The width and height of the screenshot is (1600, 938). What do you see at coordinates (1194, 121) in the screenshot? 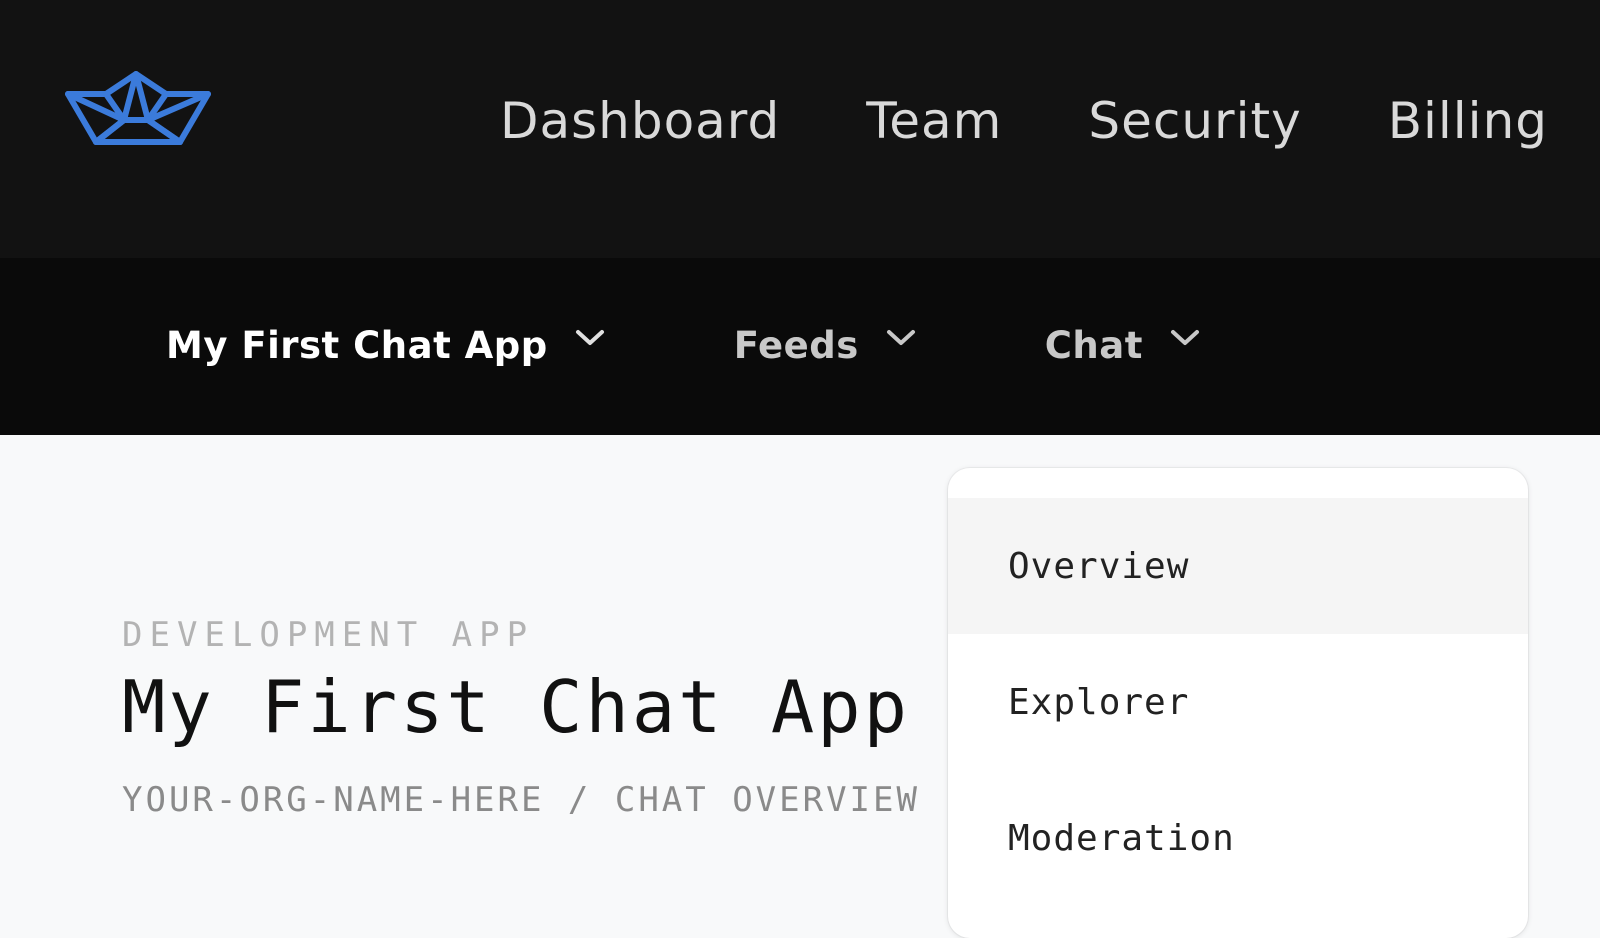
I see `nav-security: Security` at bounding box center [1194, 121].